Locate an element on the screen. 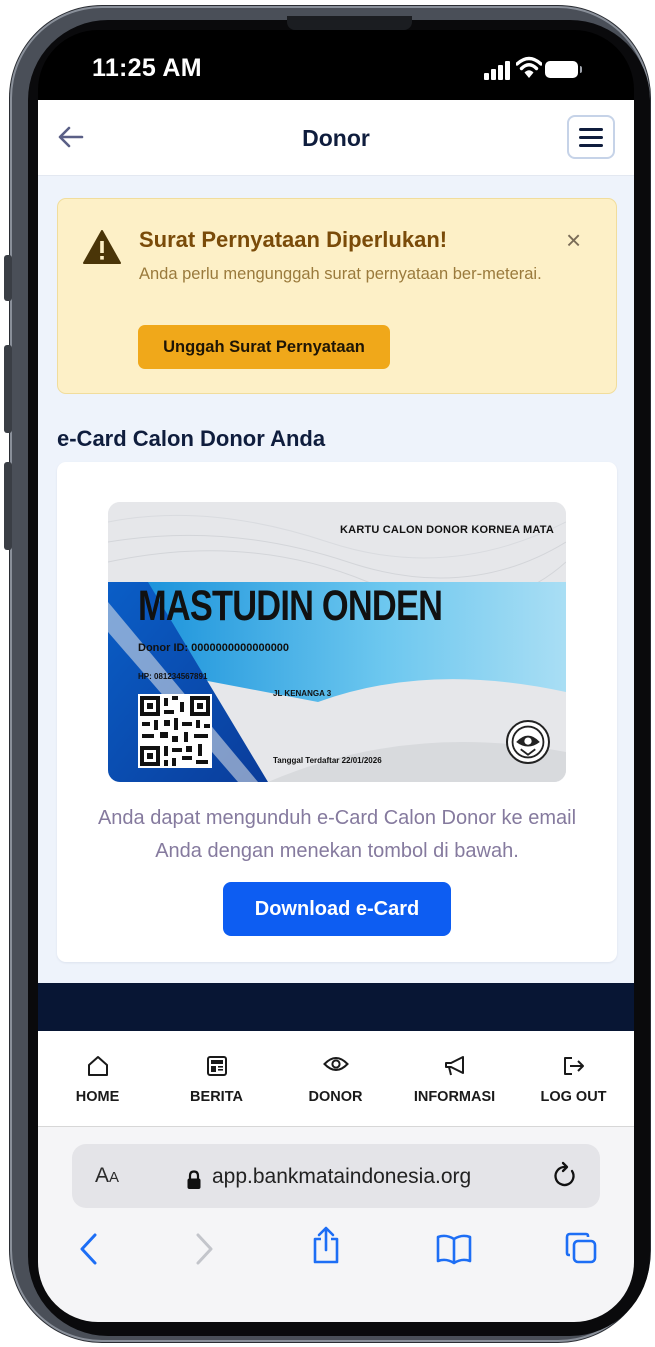  close-icon: × is located at coordinates (573, 240).